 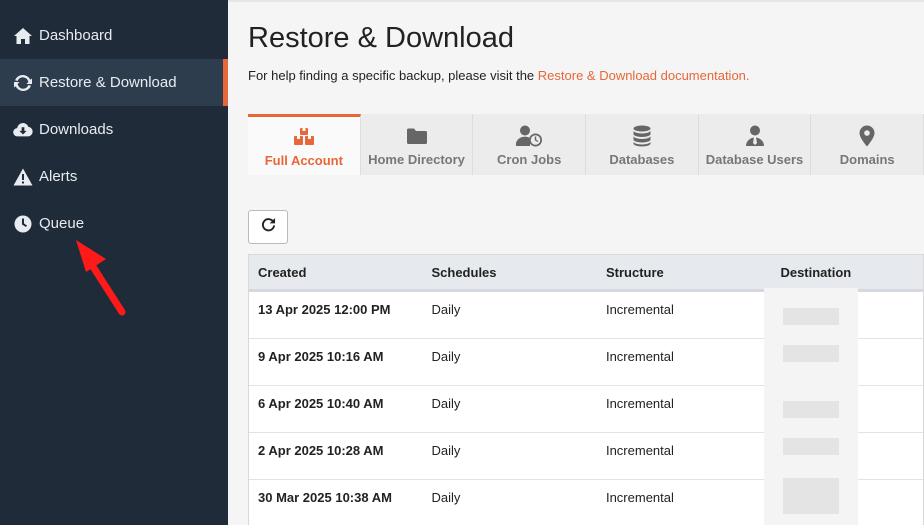 I want to click on folder-icon, so click(x=417, y=136).